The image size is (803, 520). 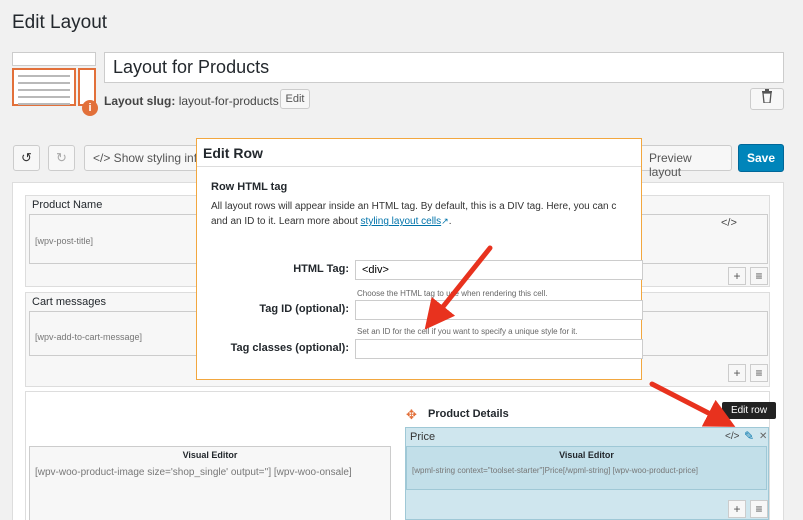 I want to click on page-title: Edit Layout, so click(x=60, y=22).